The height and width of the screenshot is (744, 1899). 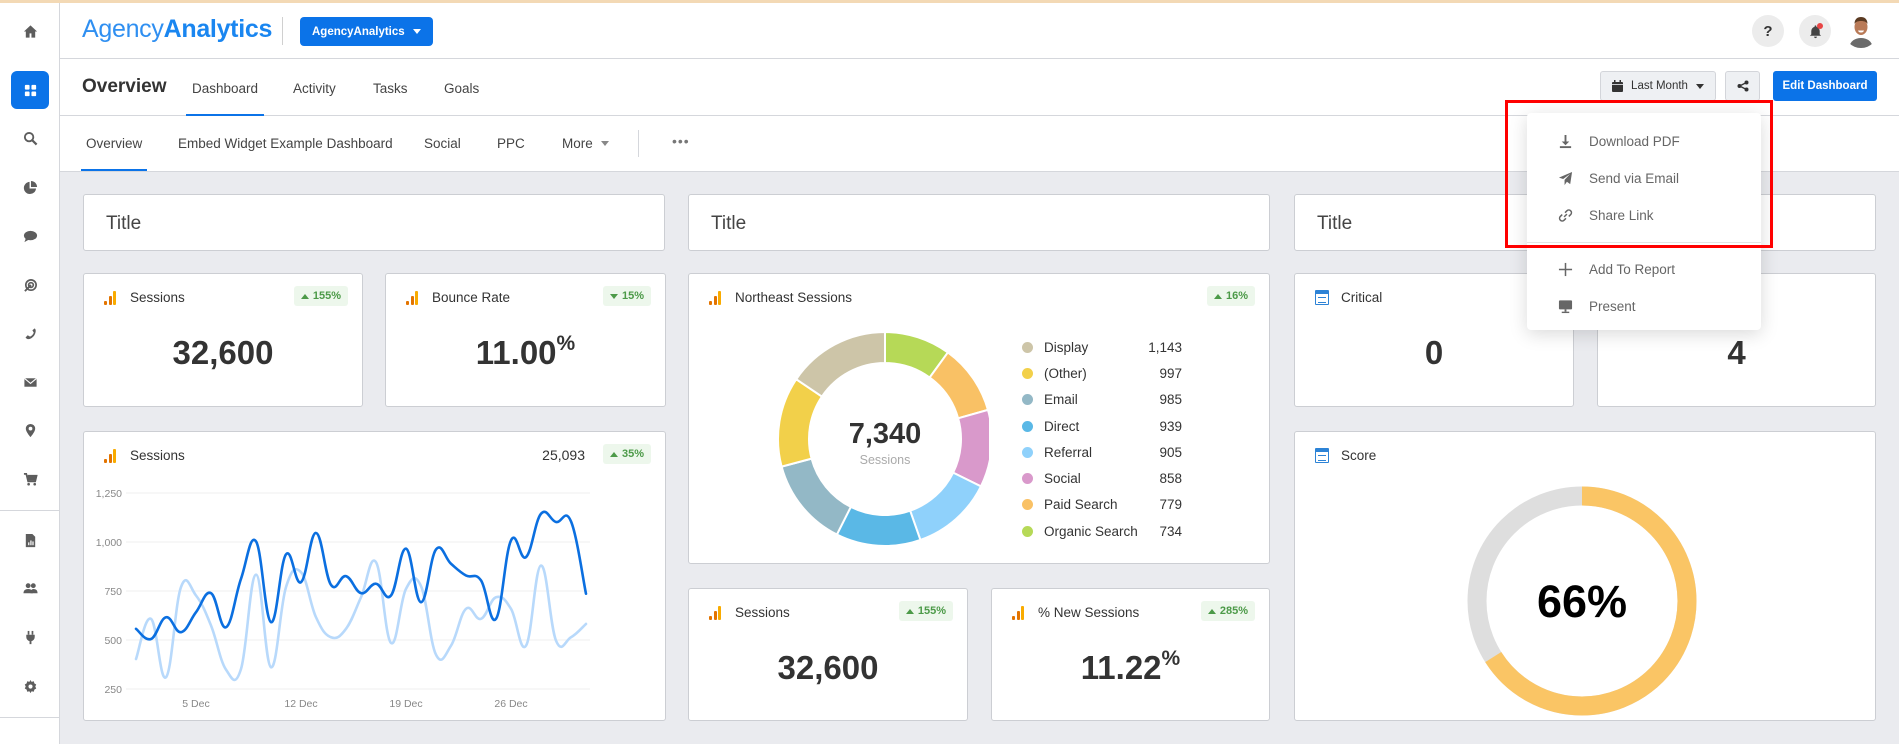 What do you see at coordinates (1130, 666) in the screenshot?
I see `kpi-value: 11.22%` at bounding box center [1130, 666].